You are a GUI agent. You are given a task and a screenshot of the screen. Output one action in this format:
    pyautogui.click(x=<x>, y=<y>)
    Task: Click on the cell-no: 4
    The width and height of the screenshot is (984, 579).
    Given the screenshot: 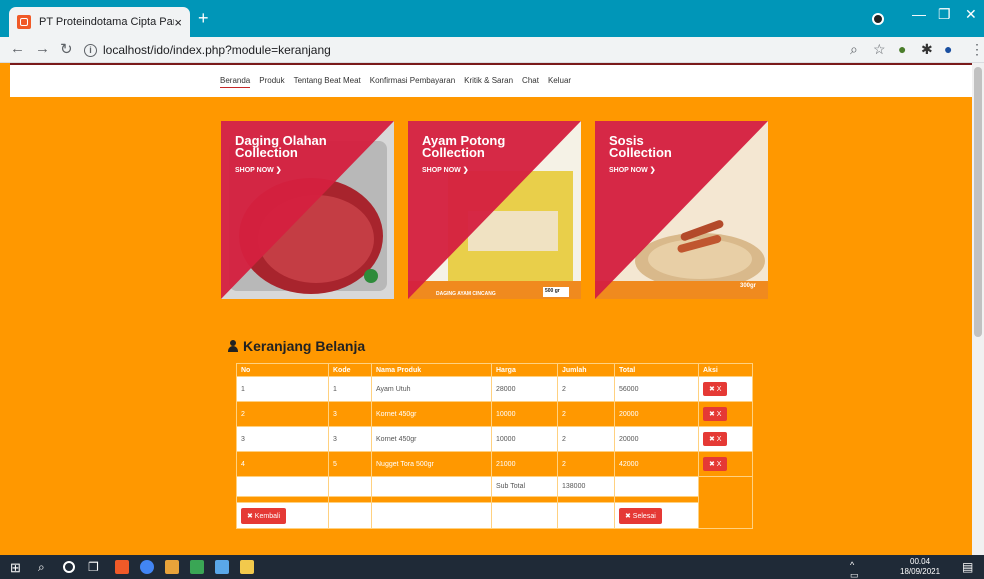 What is the action you would take?
    pyautogui.click(x=282, y=464)
    